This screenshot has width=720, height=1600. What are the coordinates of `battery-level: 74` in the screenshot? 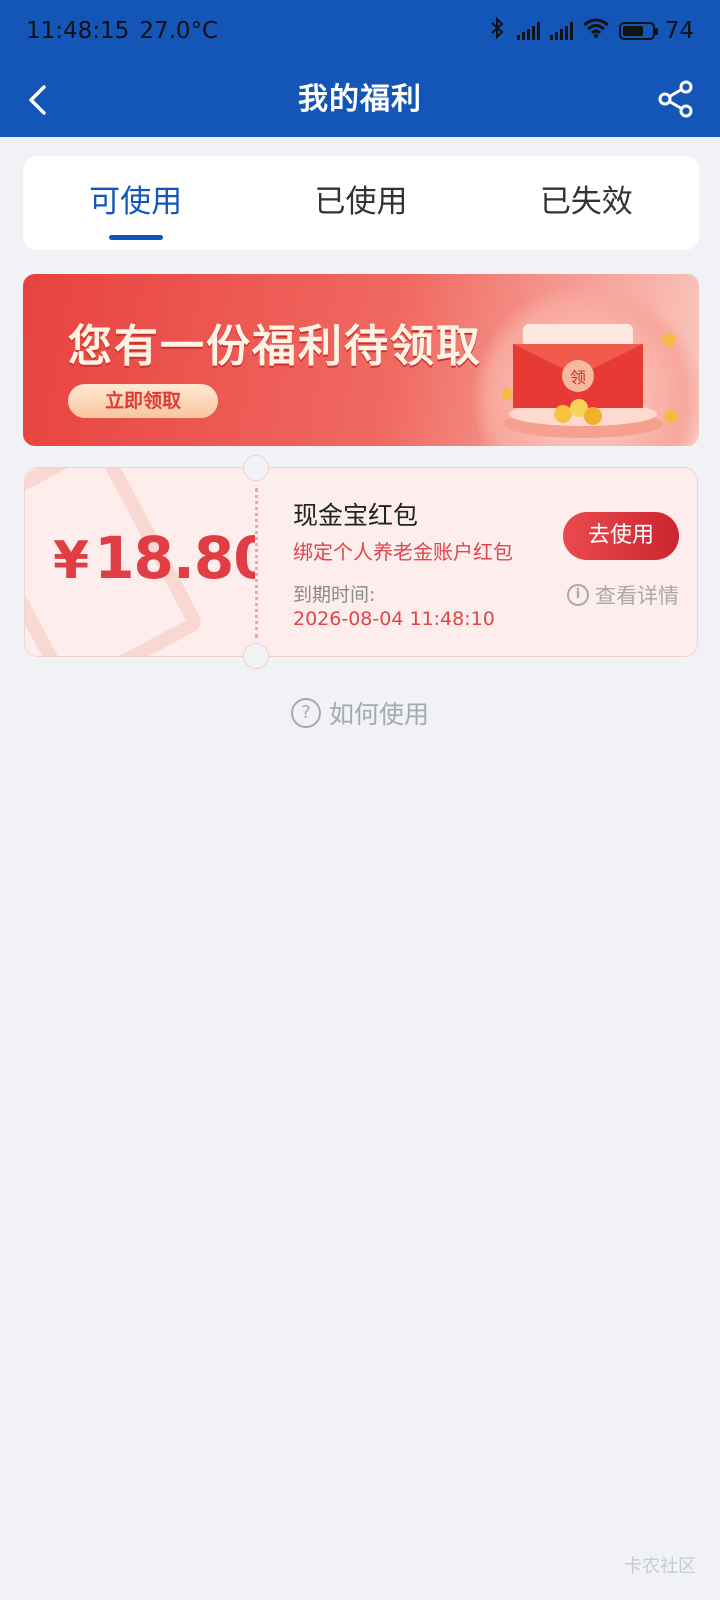 It's located at (679, 31).